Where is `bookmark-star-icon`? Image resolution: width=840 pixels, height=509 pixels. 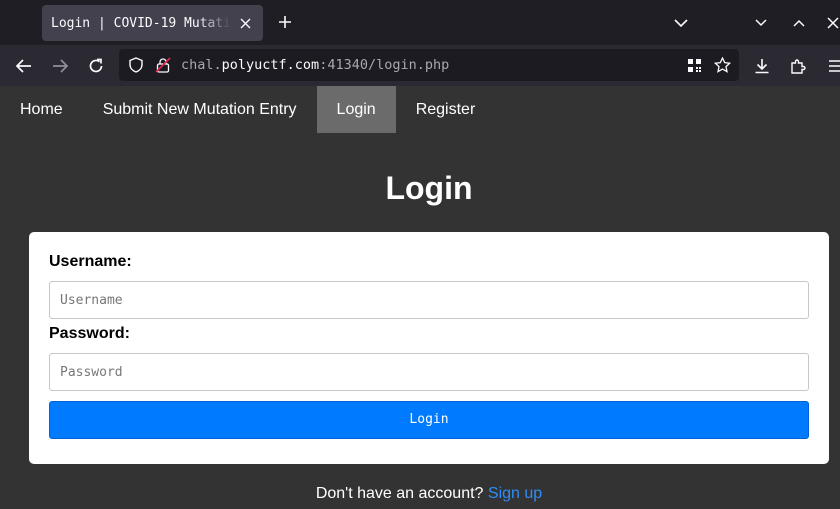
bookmark-star-icon is located at coordinates (722, 65).